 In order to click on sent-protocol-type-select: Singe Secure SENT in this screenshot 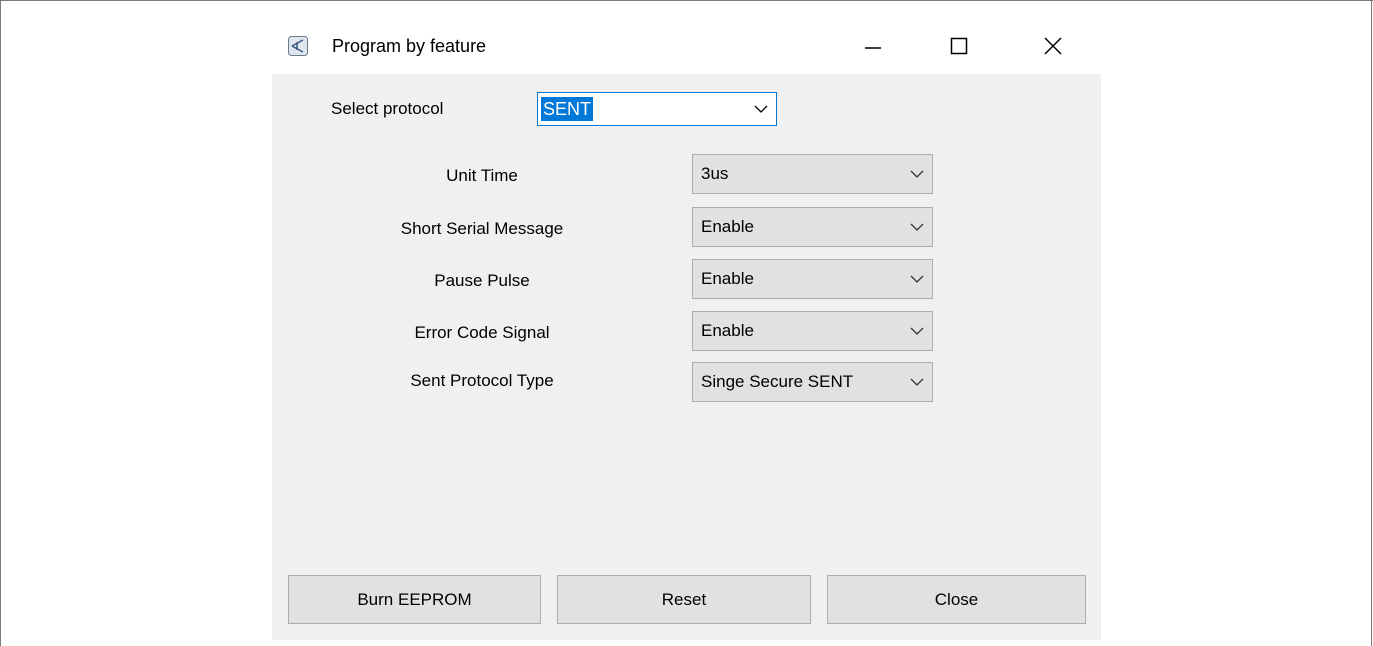, I will do `click(812, 382)`.